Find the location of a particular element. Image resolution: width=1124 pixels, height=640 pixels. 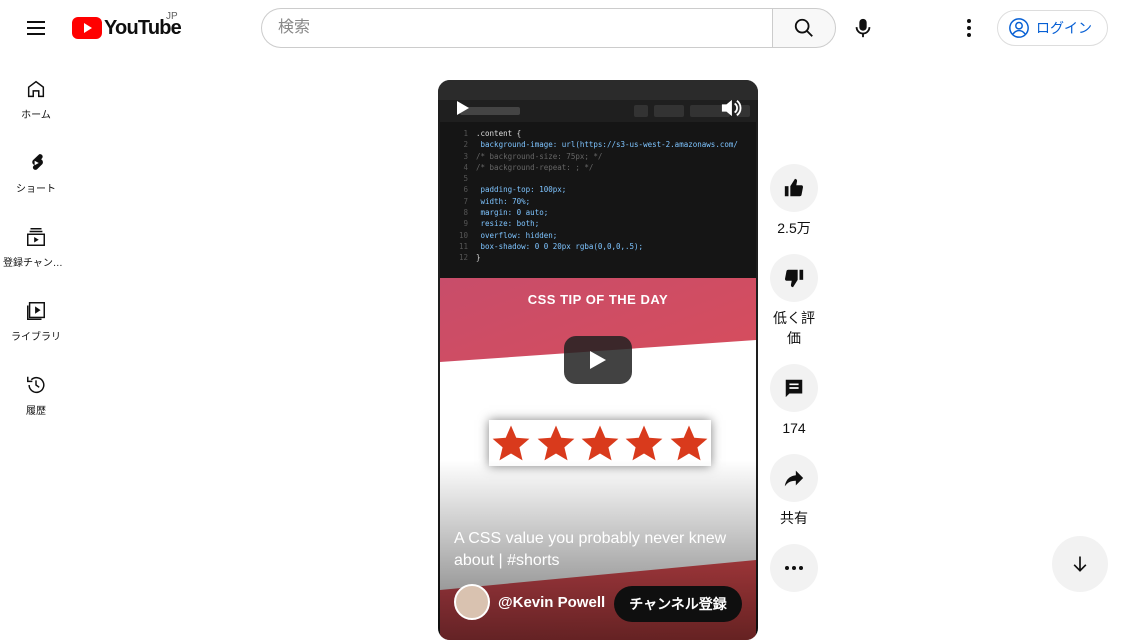

tip-title: CSS TIP OF THE DAY is located at coordinates (598, 299).